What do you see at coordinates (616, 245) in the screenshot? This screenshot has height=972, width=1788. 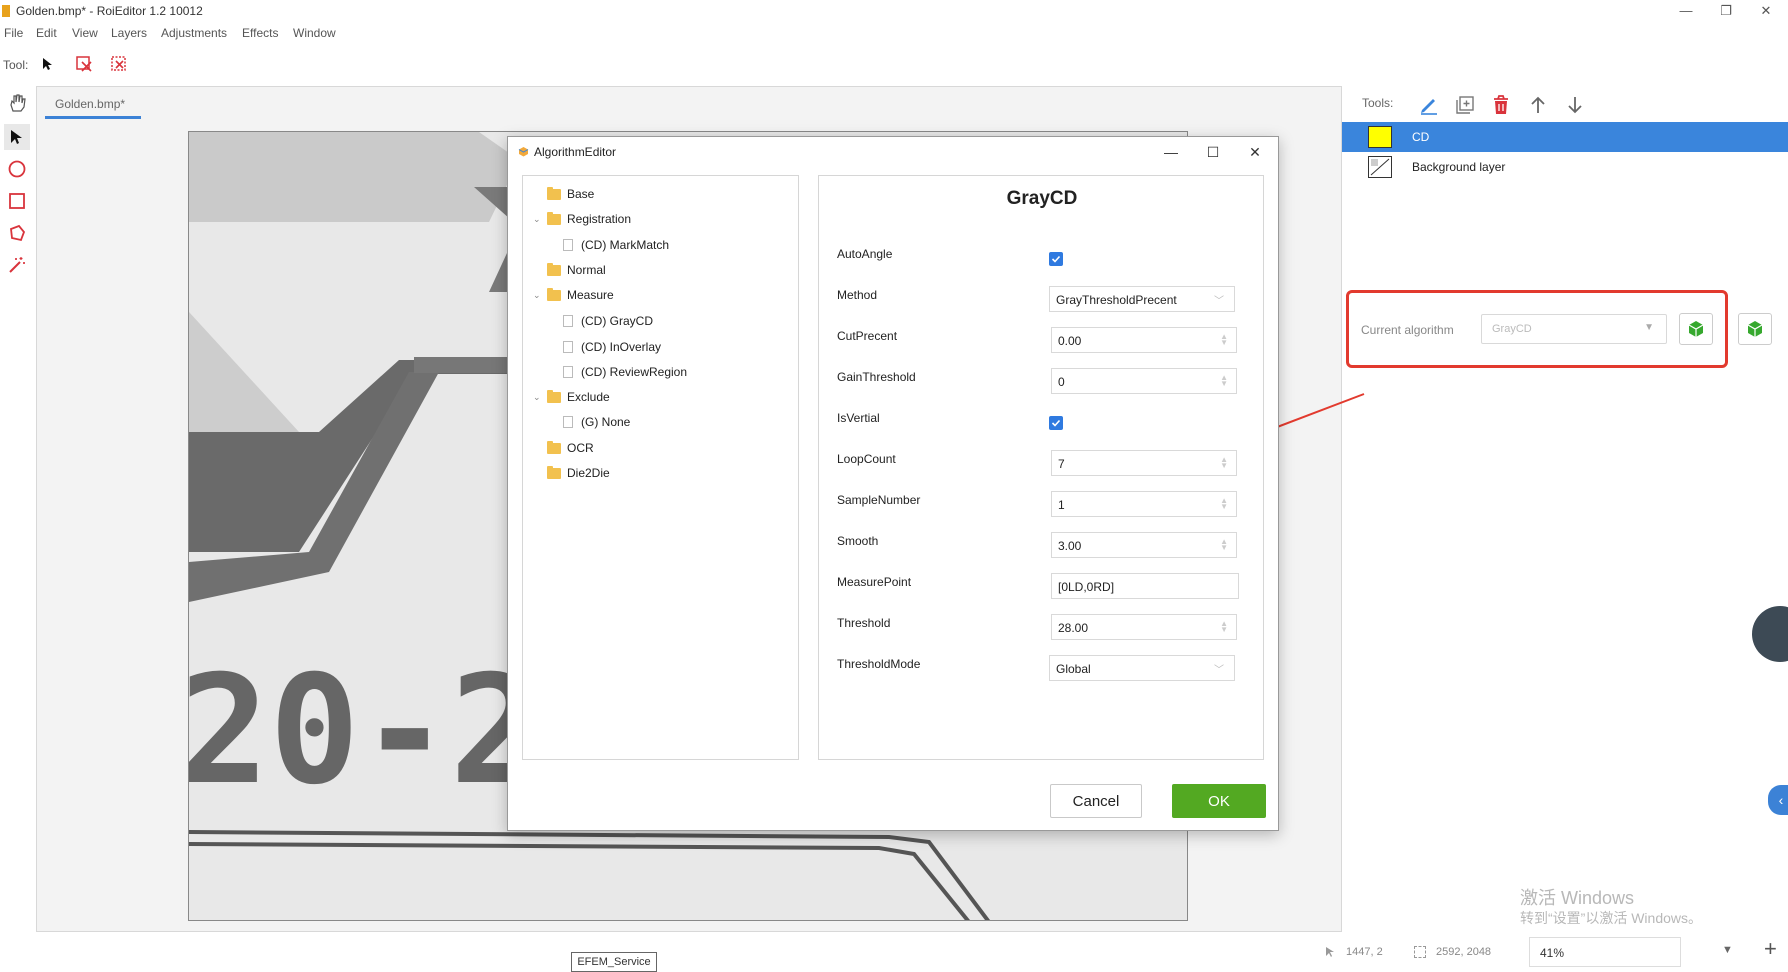 I see `tree-item-markmatch: (CD) MarkMatch` at bounding box center [616, 245].